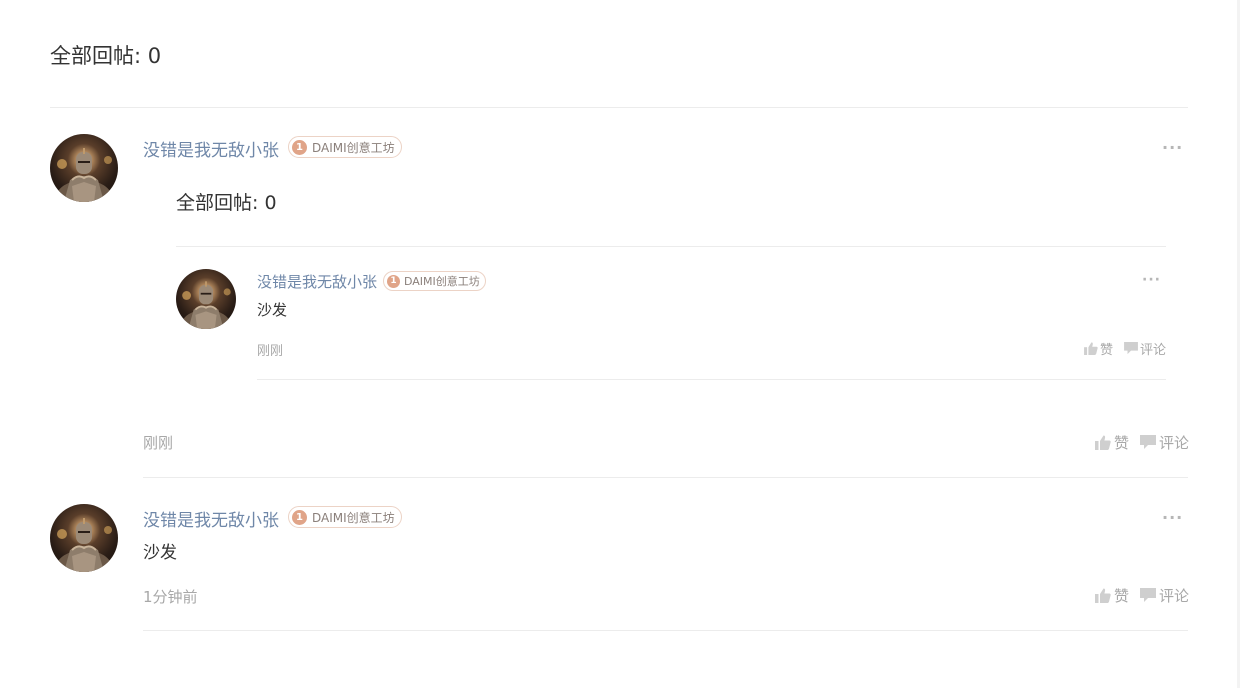 Image resolution: width=1240 pixels, height=688 pixels. I want to click on post-1-badge: 1 DAIMI创意工坊, so click(345, 147).